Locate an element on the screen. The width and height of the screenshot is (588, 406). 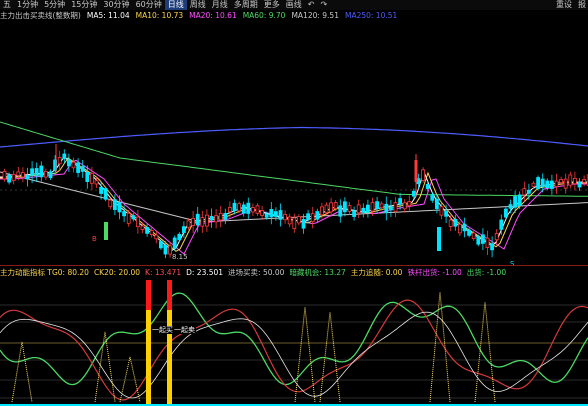
toolbar-right-item: 重设 is located at coordinates (564, 5).